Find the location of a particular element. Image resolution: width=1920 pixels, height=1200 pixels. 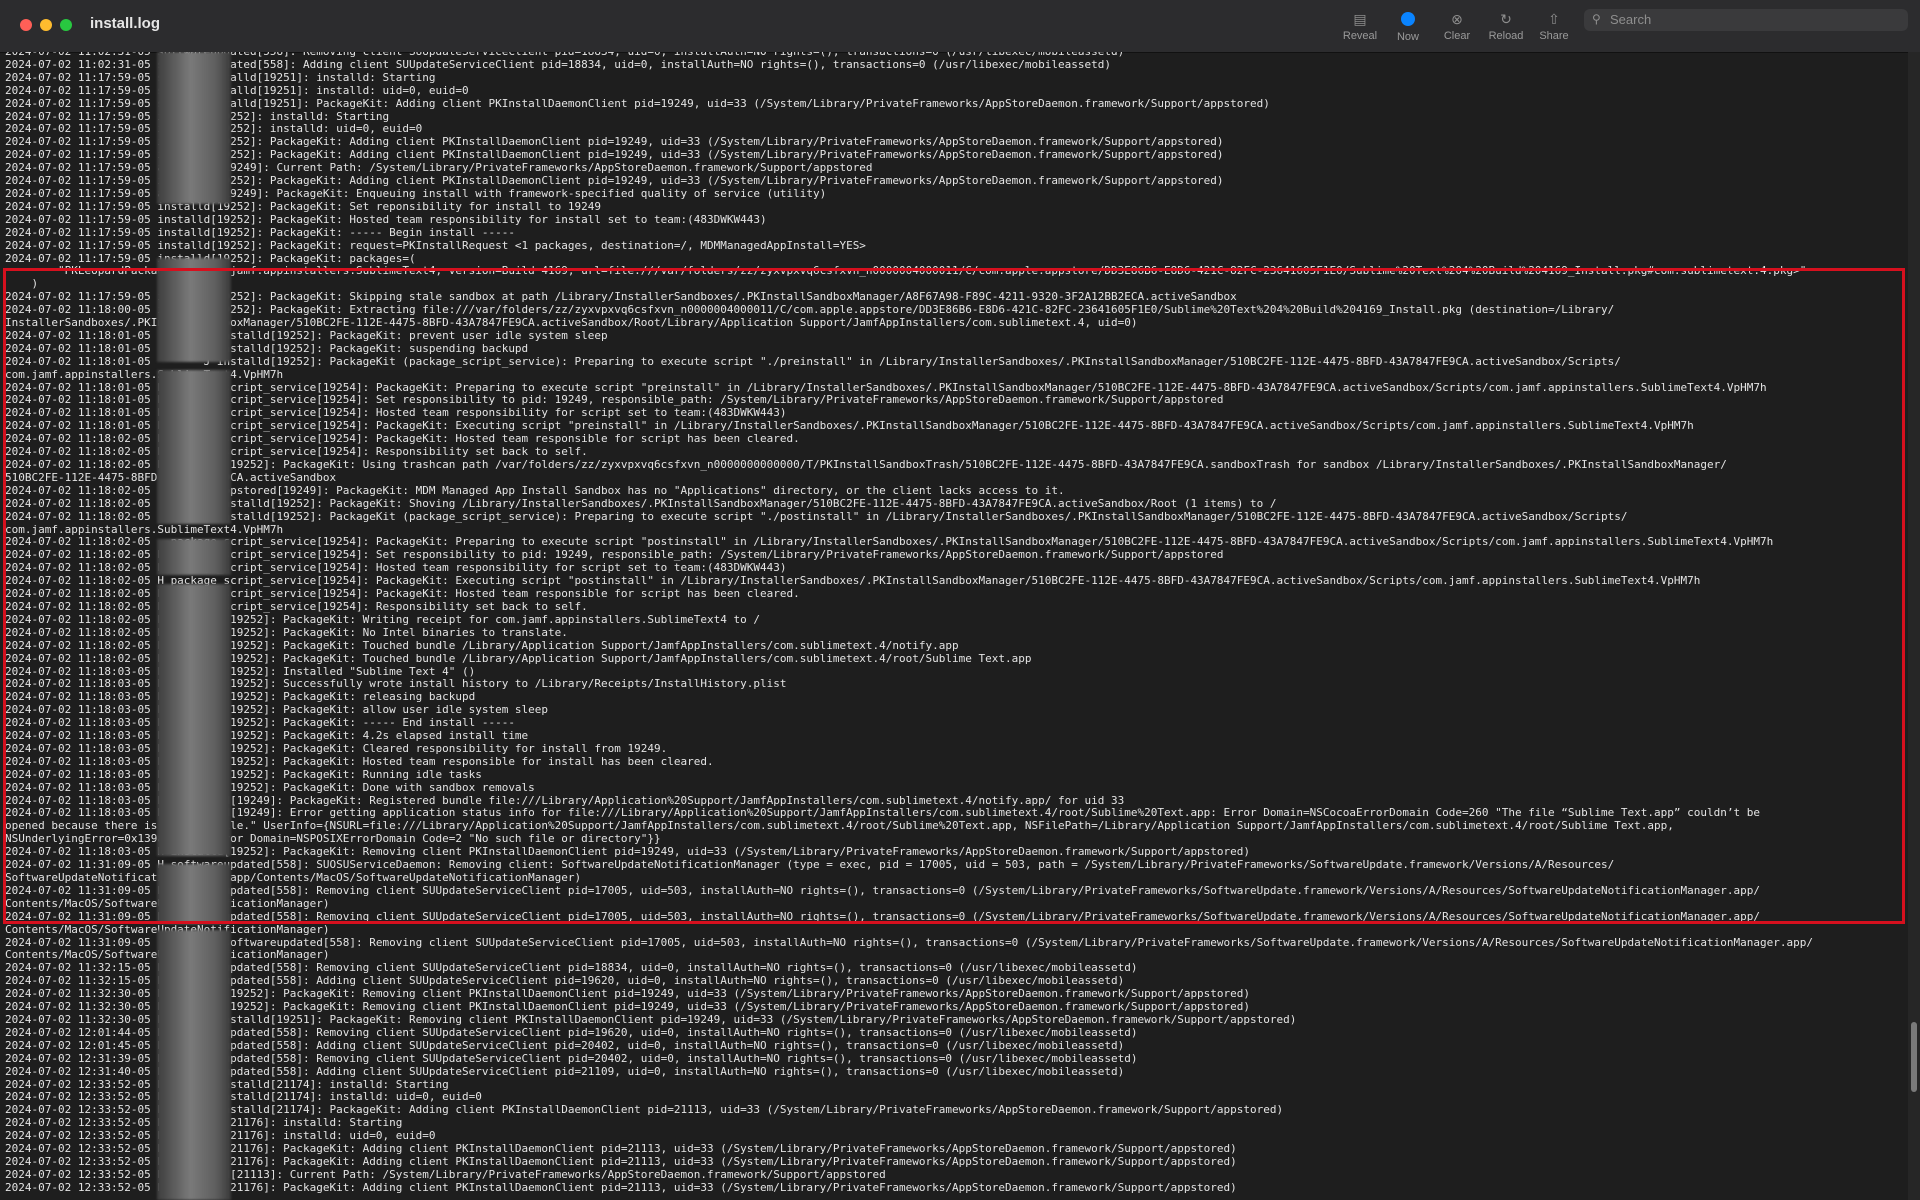

reload-label: Reload is located at coordinates (1506, 36).